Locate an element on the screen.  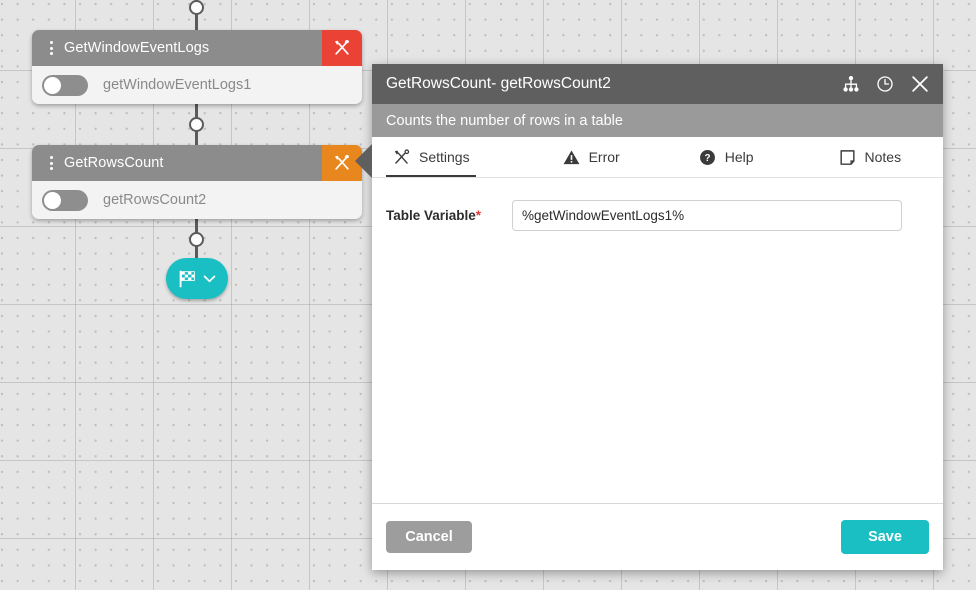
dialog-tabs: Settings Error ? Help Notes is located at coordinates (657, 157).